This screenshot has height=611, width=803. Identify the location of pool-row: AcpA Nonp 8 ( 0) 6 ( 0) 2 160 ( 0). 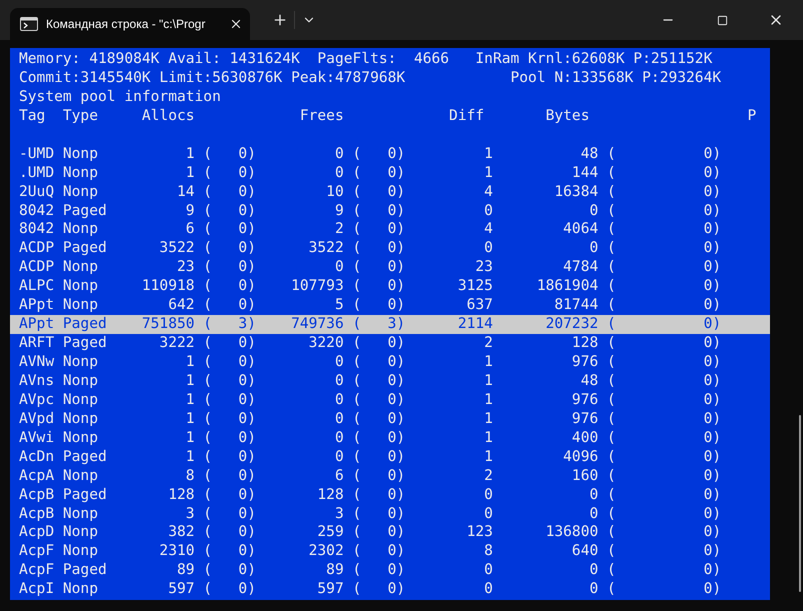
(390, 476).